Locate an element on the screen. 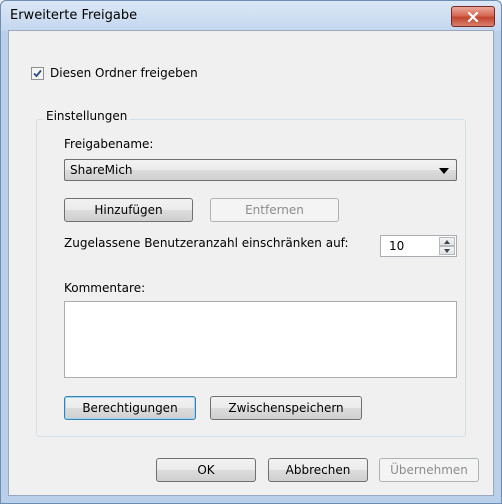 The height and width of the screenshot is (504, 502). chevron-down-icon is located at coordinates (444, 171).